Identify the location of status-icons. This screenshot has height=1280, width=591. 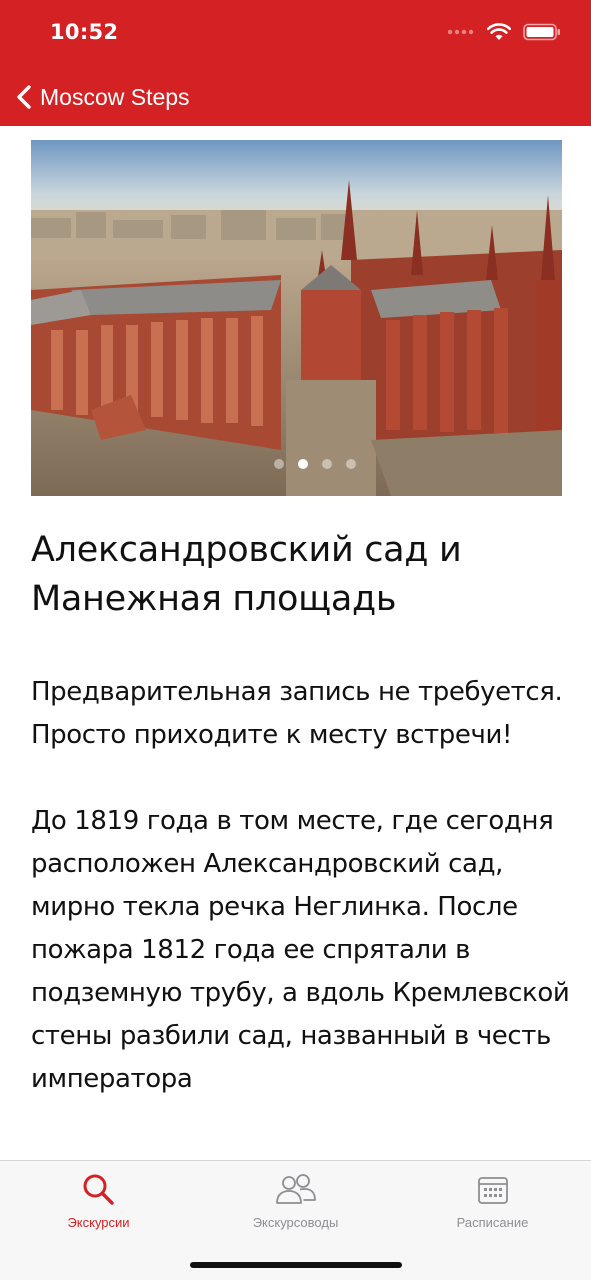
(504, 32).